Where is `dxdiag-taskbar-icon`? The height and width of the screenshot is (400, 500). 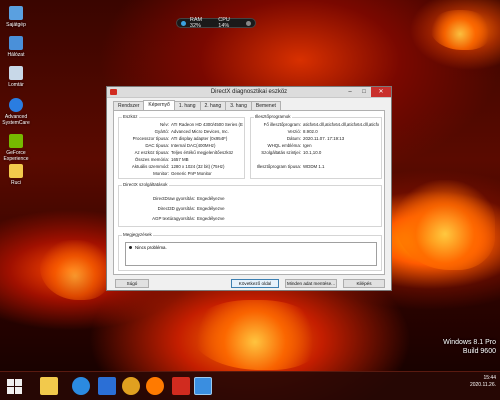 dxdiag-taskbar-icon is located at coordinates (203, 386).